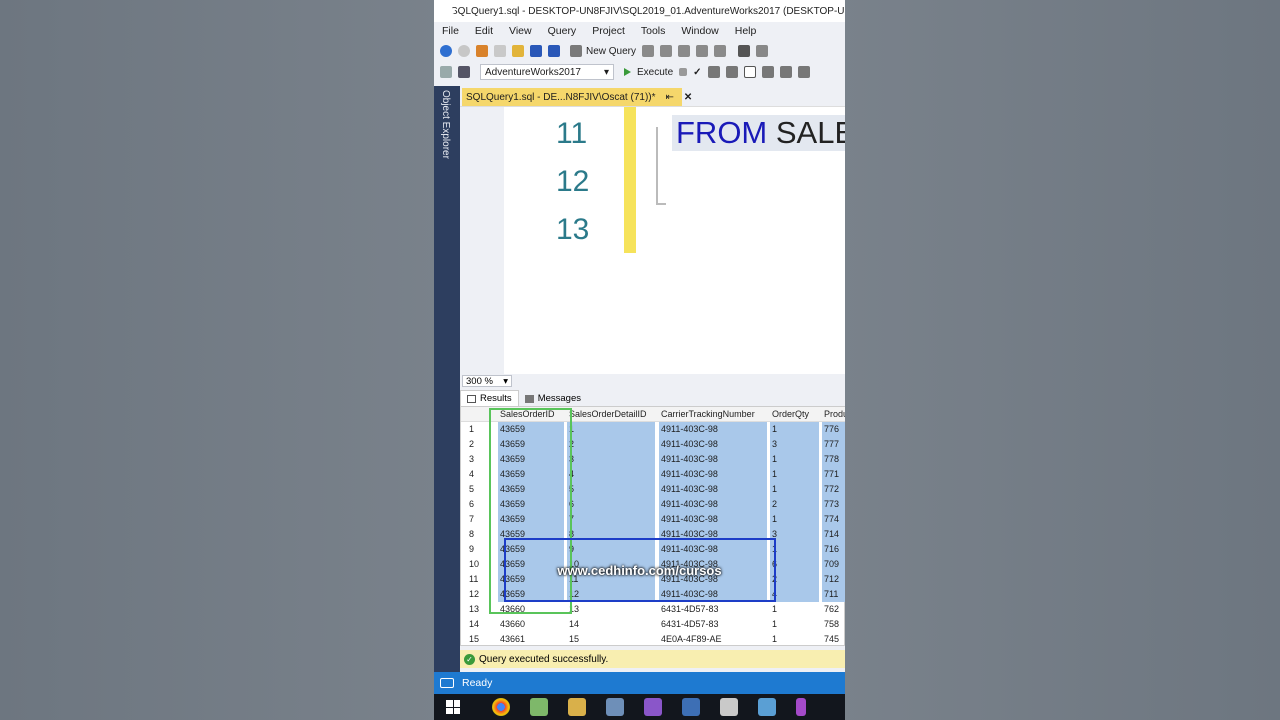  What do you see at coordinates (833, 519) in the screenshot?
I see `cell-productid: 774` at bounding box center [833, 519].